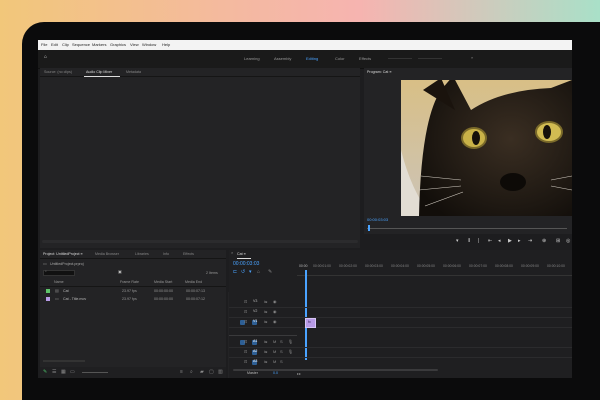 This screenshot has height=400, width=600. I want to click on workspace-overflow-icon: », so click(472, 58).